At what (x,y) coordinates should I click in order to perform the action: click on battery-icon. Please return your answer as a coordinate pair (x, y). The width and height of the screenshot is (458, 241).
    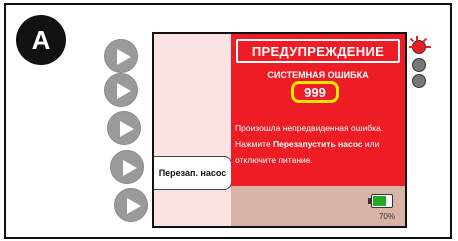
    Looking at the image, I should click on (380, 201).